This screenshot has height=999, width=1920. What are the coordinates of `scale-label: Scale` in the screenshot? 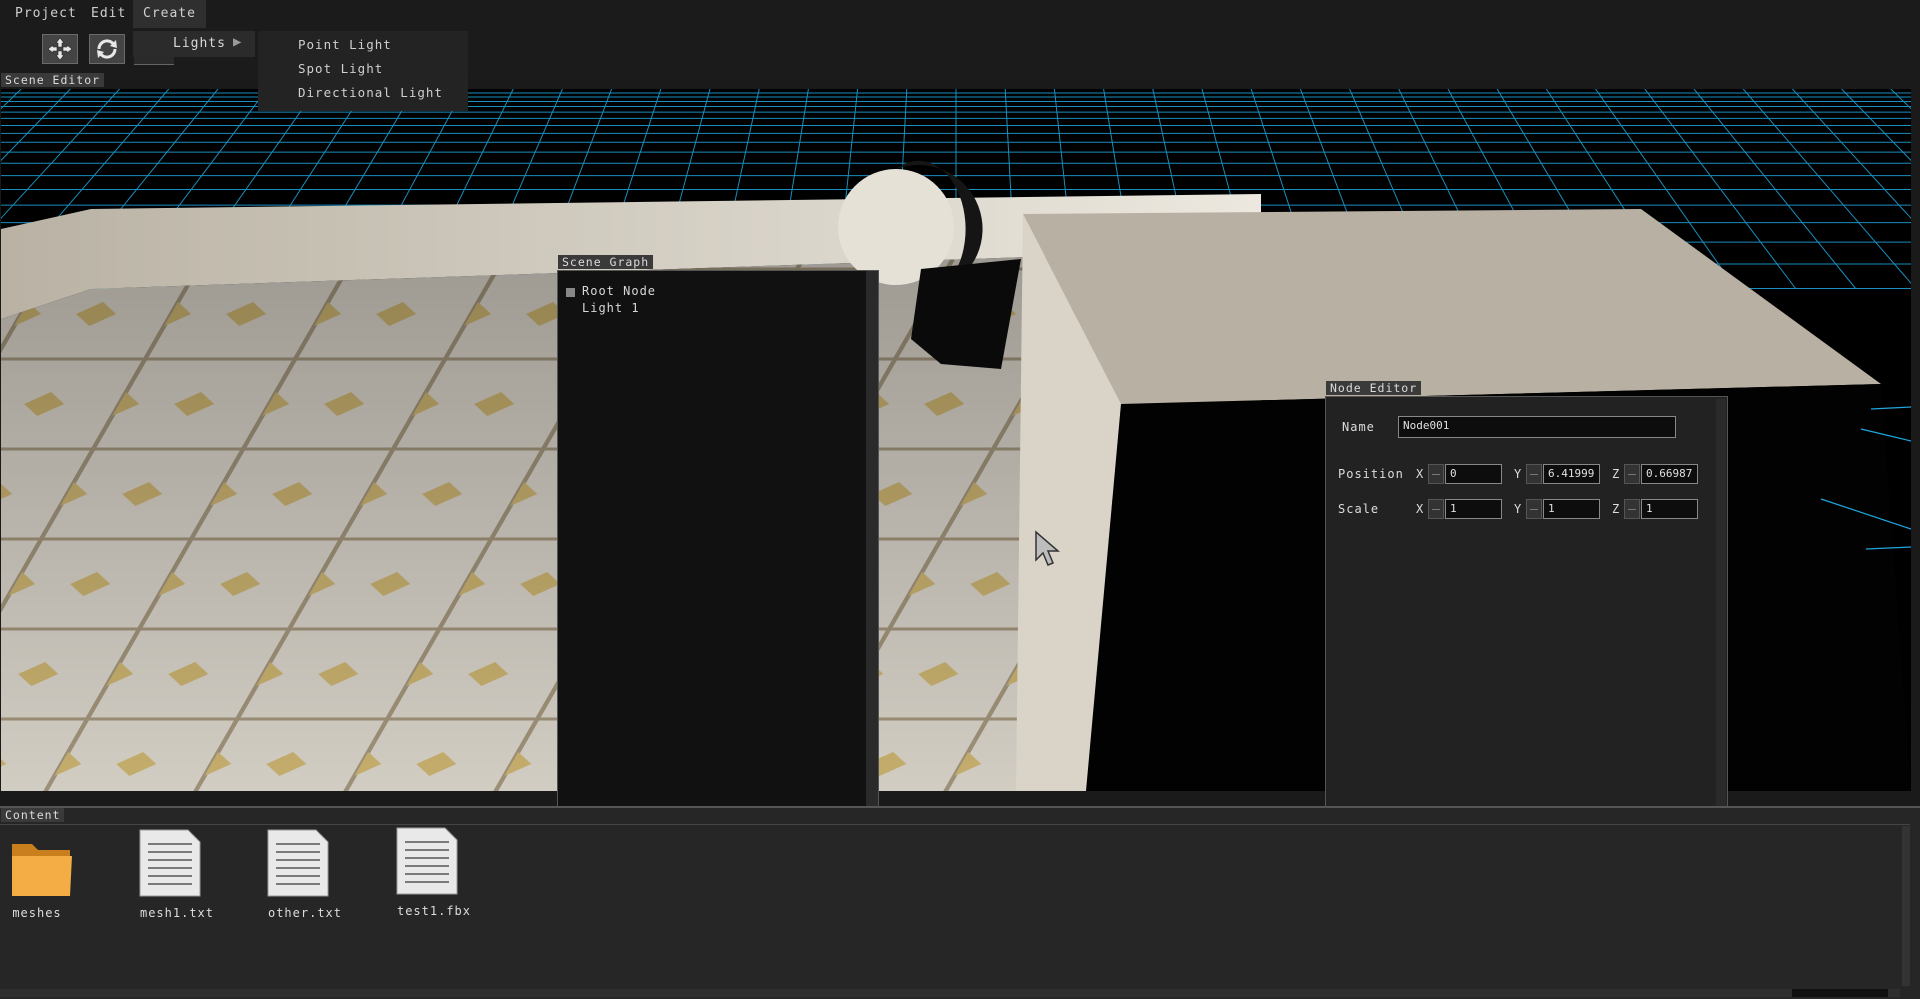 It's located at (1359, 509).